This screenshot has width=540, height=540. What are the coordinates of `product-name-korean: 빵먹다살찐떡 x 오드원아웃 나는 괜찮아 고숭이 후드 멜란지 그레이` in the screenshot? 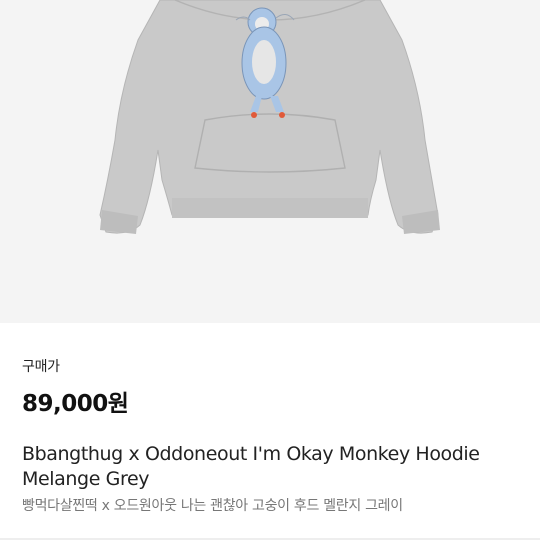 It's located at (212, 506).